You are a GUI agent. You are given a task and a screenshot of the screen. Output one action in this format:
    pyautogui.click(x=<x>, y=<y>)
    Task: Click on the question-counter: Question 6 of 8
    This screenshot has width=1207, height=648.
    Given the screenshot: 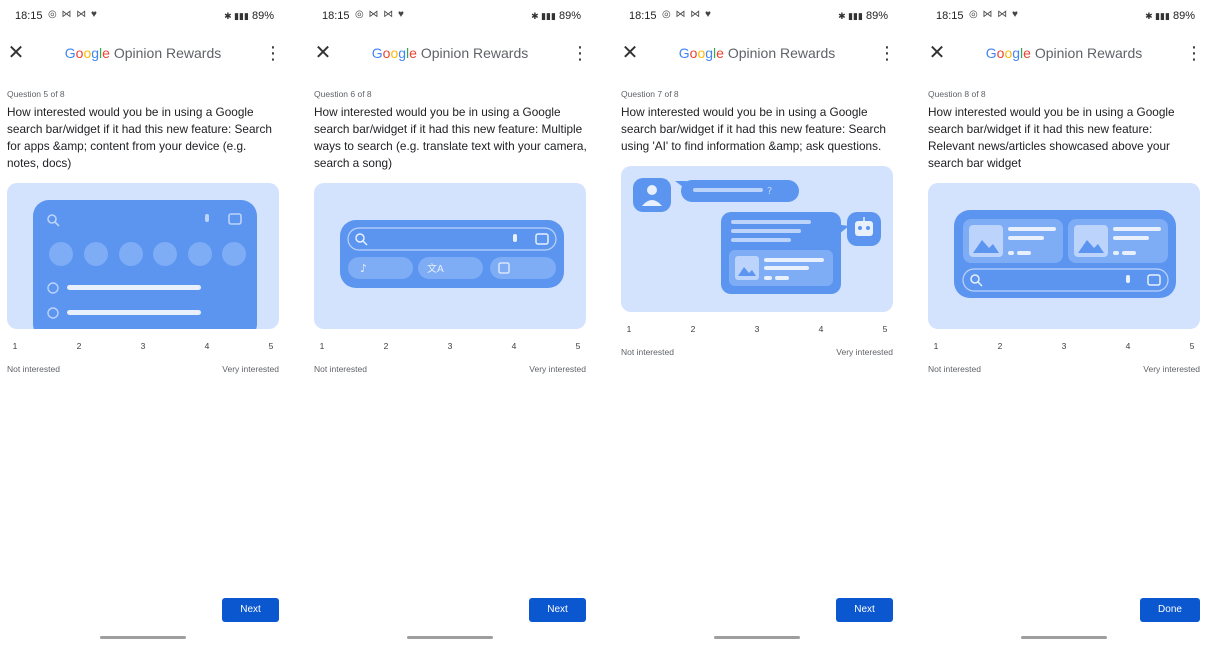 What is the action you would take?
    pyautogui.click(x=343, y=94)
    